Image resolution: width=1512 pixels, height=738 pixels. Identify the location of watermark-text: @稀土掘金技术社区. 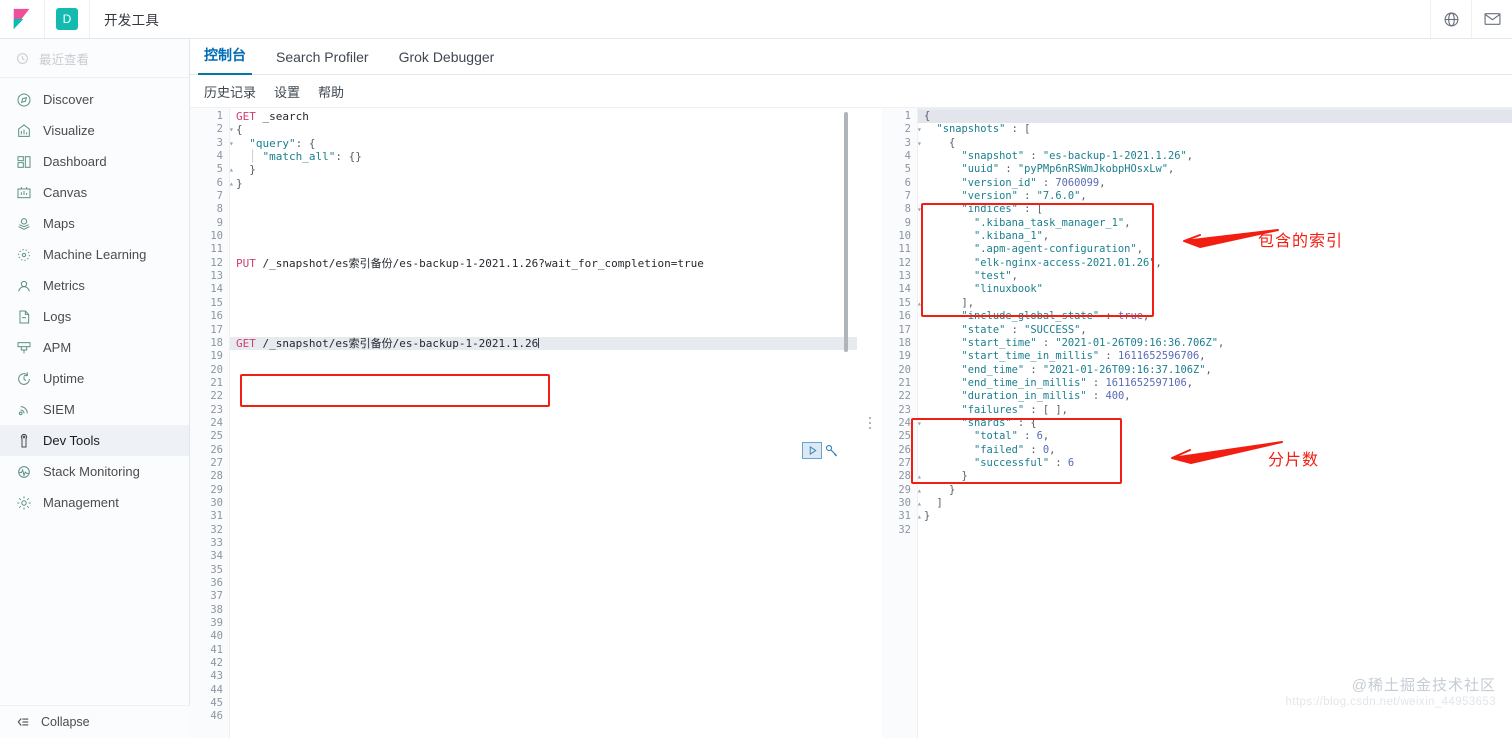
(1423, 685).